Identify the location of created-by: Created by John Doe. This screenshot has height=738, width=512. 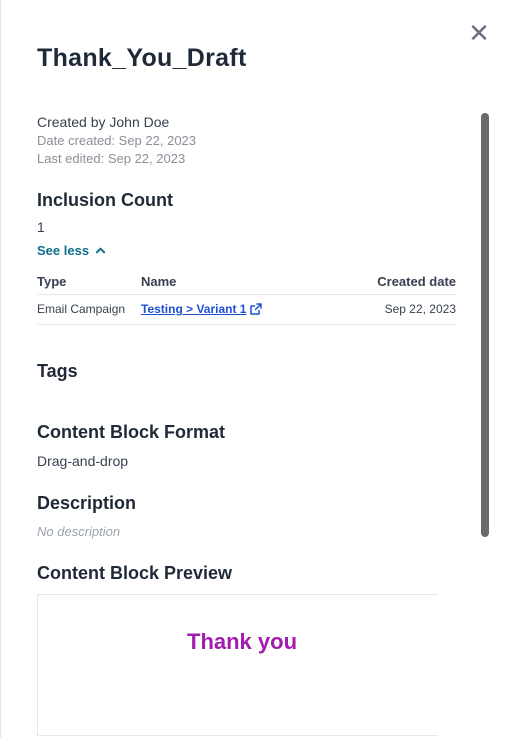
(103, 122).